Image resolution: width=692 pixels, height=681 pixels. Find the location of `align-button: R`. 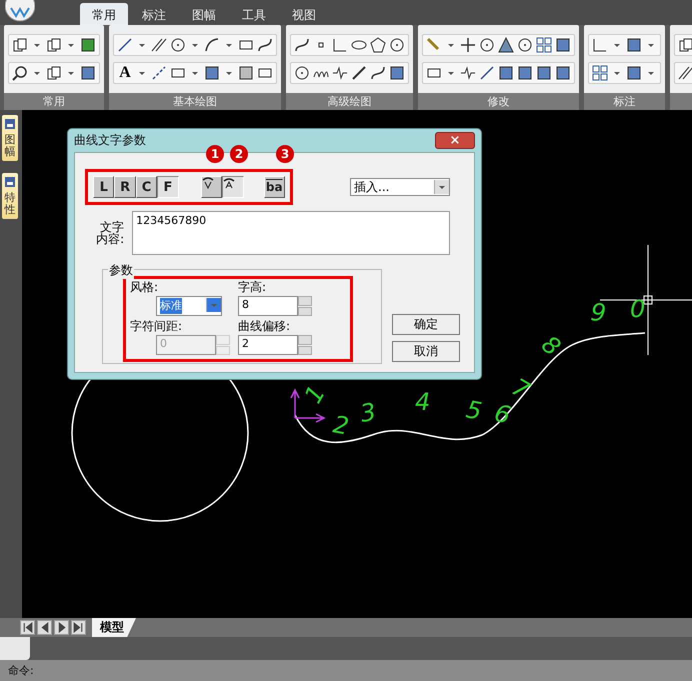

align-button: R is located at coordinates (125, 187).